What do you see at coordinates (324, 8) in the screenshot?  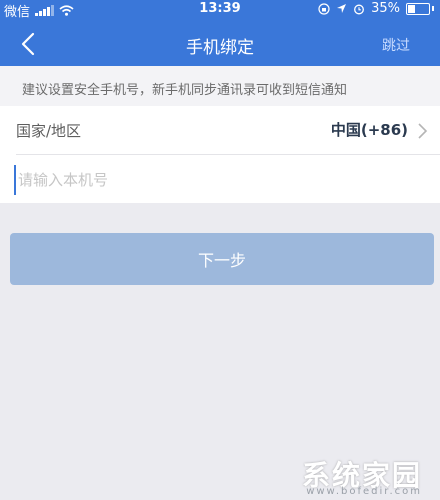 I see `orientation-lock-icon` at bounding box center [324, 8].